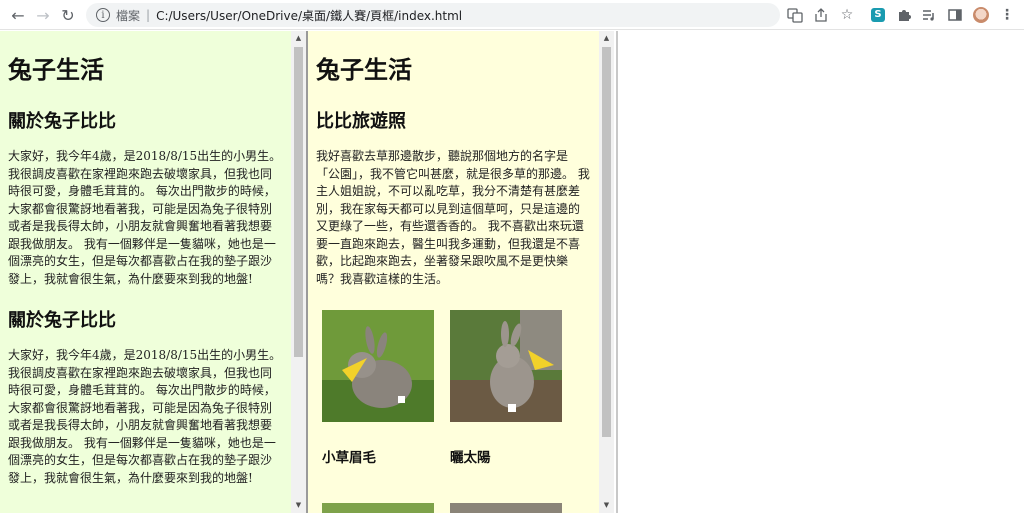 This screenshot has height=513, width=1024. I want to click on photo-card: 曬太陽, so click(506, 388).